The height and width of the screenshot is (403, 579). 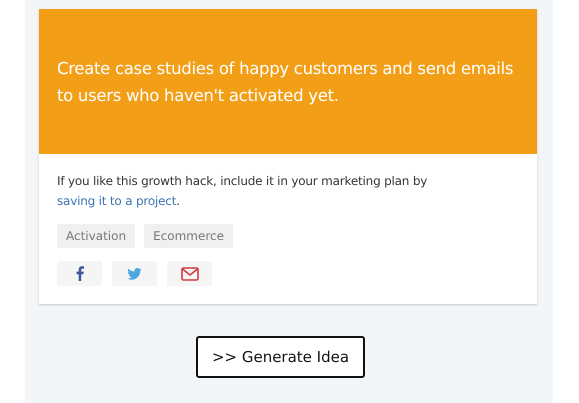 I want to click on idea-headline: Create case studies of happy customers and send emails to users who haven't activated yet., so click(x=285, y=82).